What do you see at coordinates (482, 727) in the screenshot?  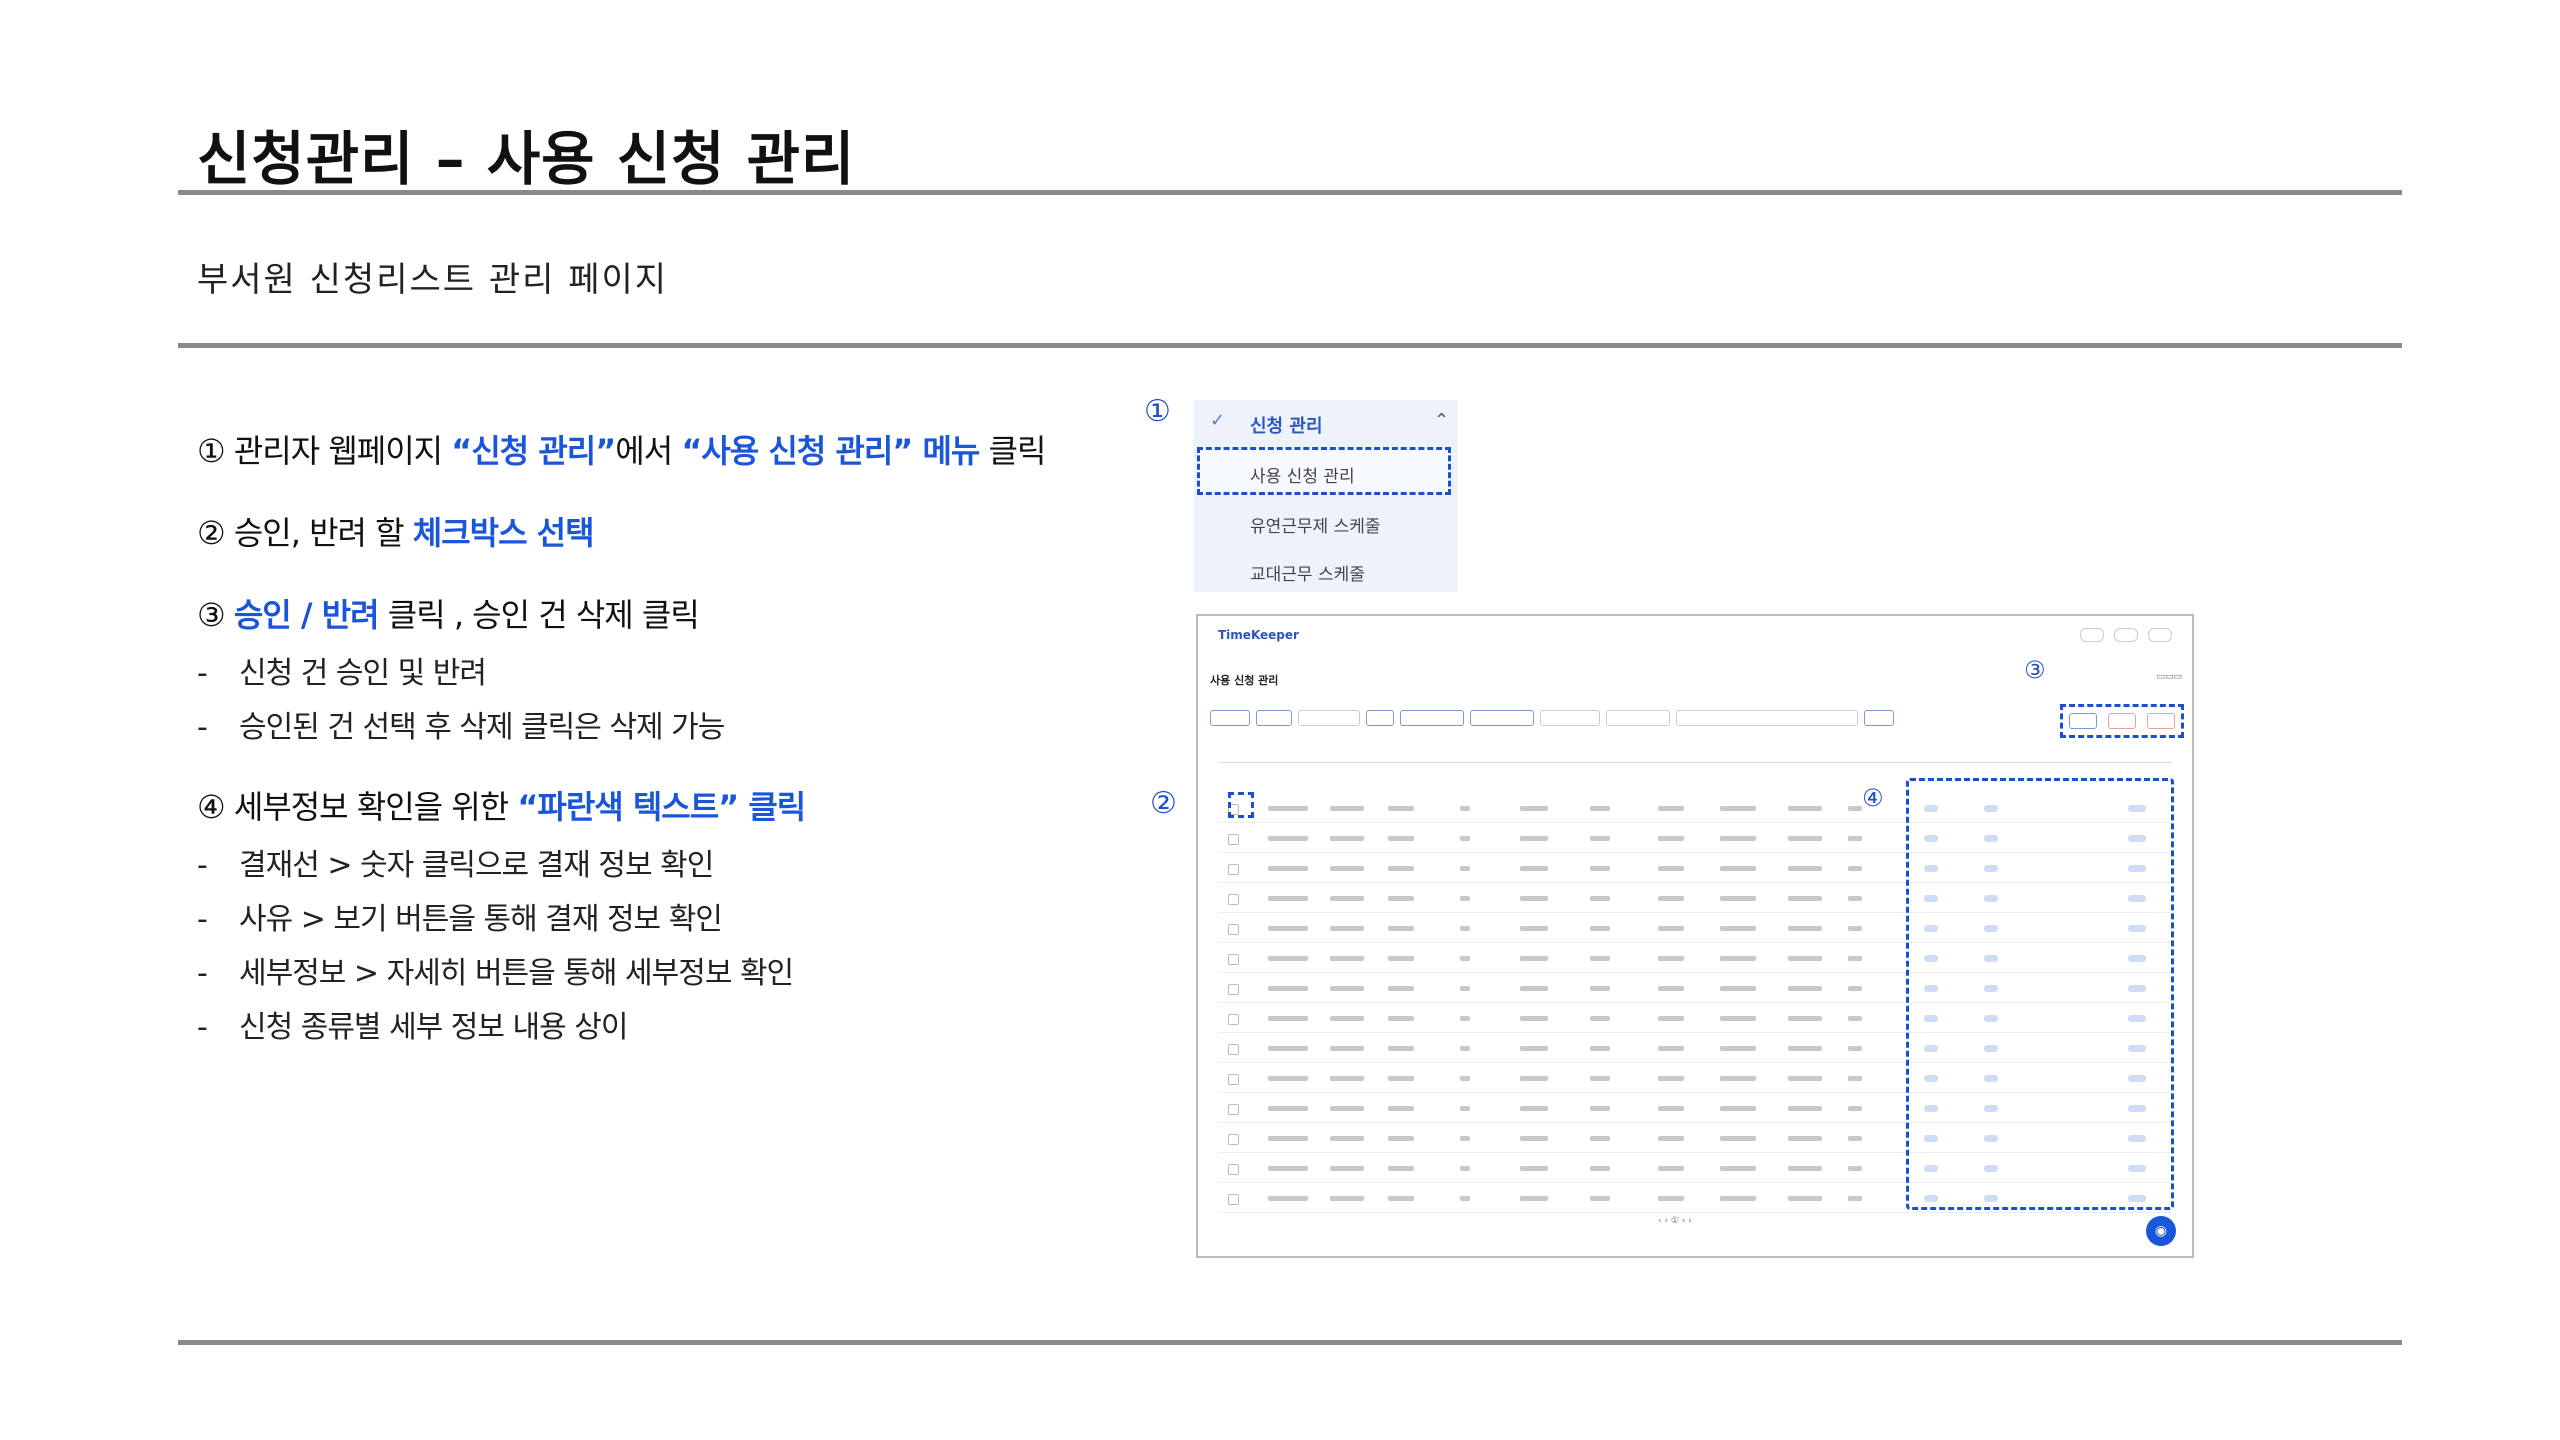 I see `bullet-text: 승인된 건 선택 후 삭제 클릭은 삭제 가능` at bounding box center [482, 727].